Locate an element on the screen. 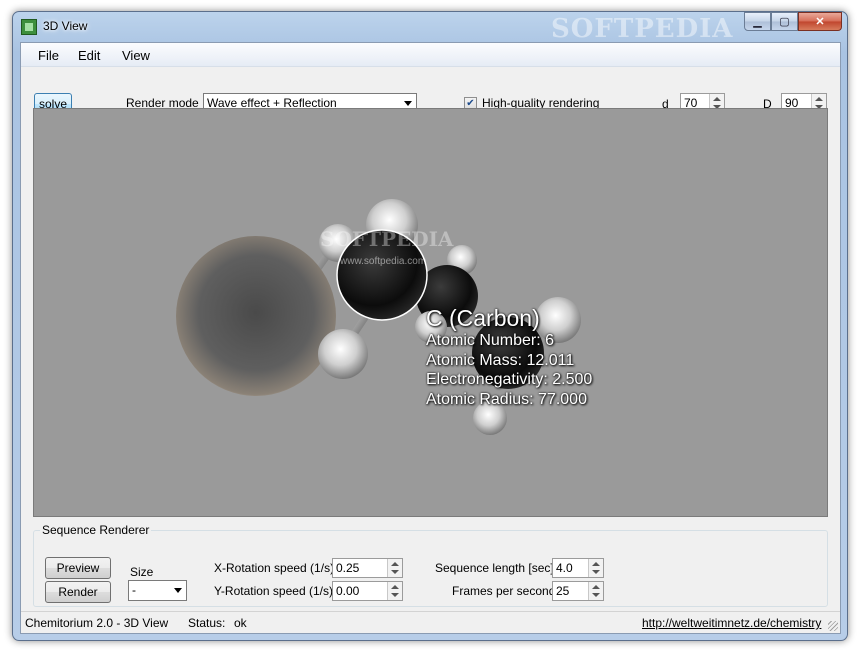 The height and width of the screenshot is (661, 867). y-rotation-label: Y-Rotation speed (1/s) is located at coordinates (273, 591).